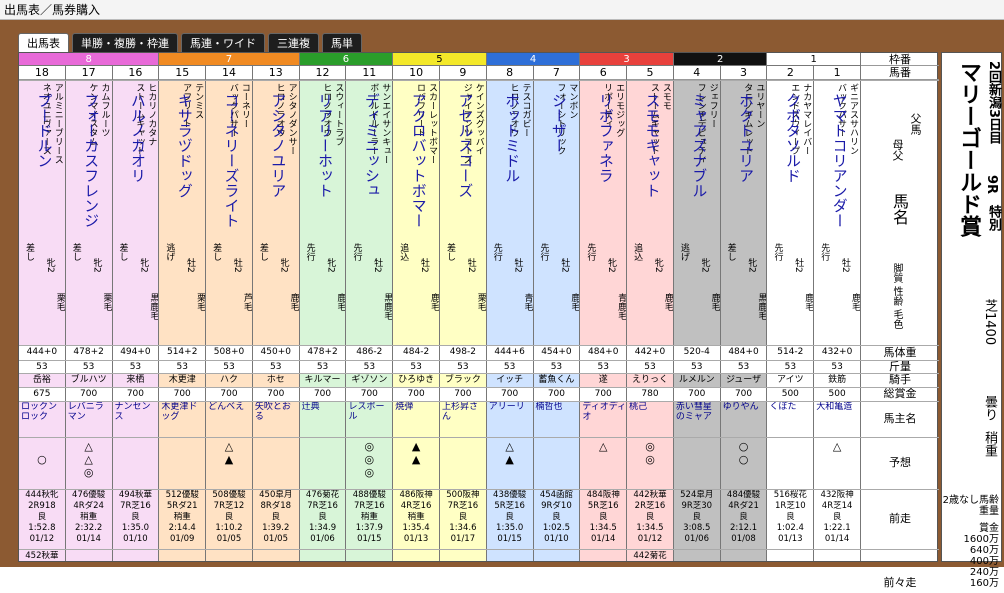 This screenshot has height=593, width=1004. Describe the element at coordinates (136, 419) in the screenshot. I see `owner-name: ナンセンス` at that location.